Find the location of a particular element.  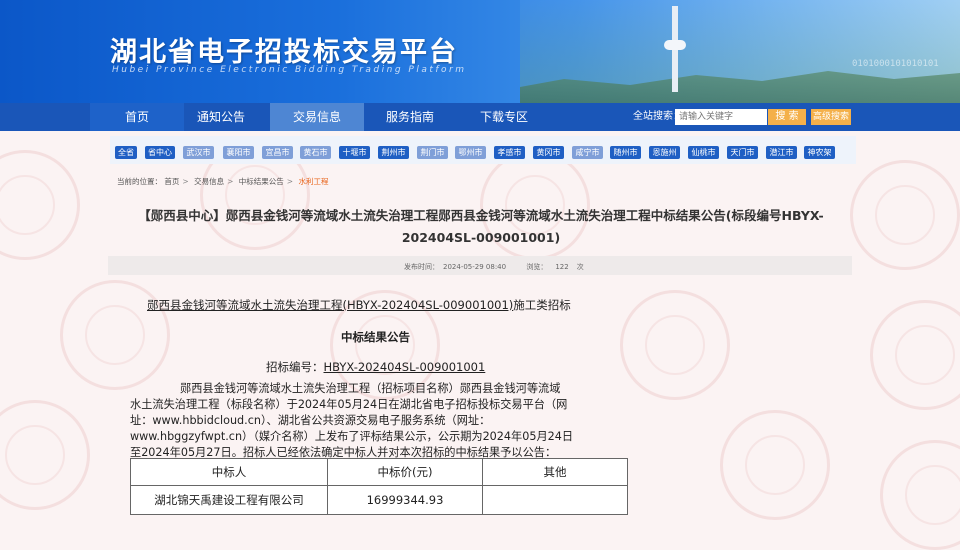

site-title: 湖北省电子招投标交易平台 is located at coordinates (284, 49).